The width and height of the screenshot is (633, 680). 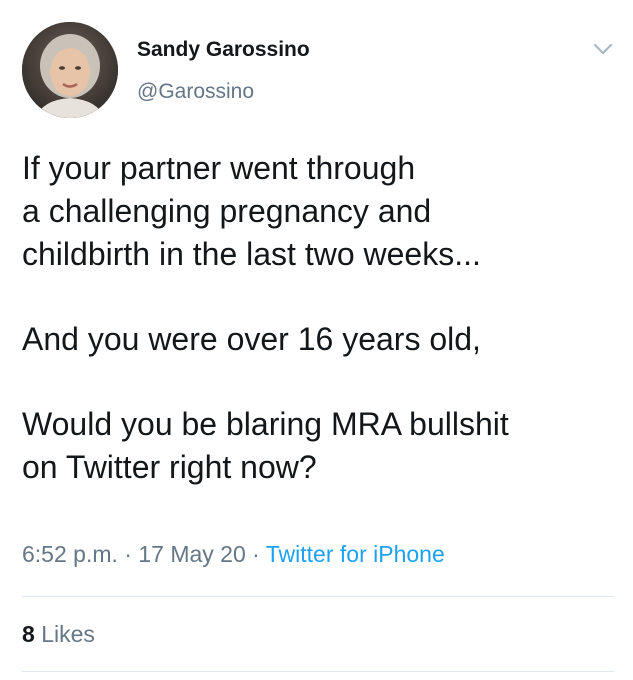 I want to click on tweet-line: Would you be blaring MRA bullshit, so click(x=265, y=424).